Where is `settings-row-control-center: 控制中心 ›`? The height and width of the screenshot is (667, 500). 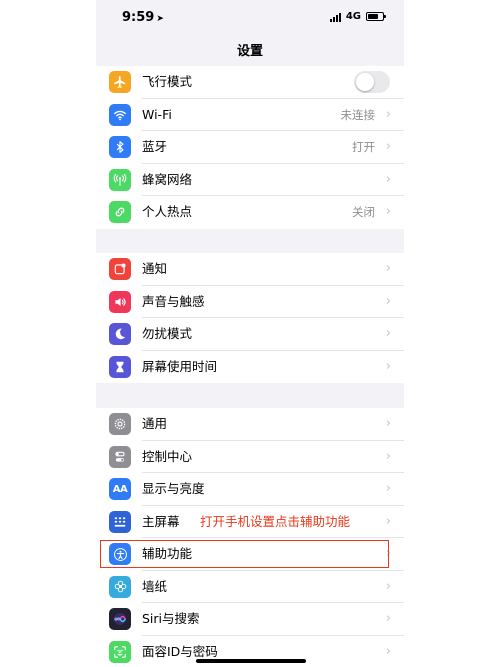
settings-row-control-center: 控制中心 › is located at coordinates (250, 457).